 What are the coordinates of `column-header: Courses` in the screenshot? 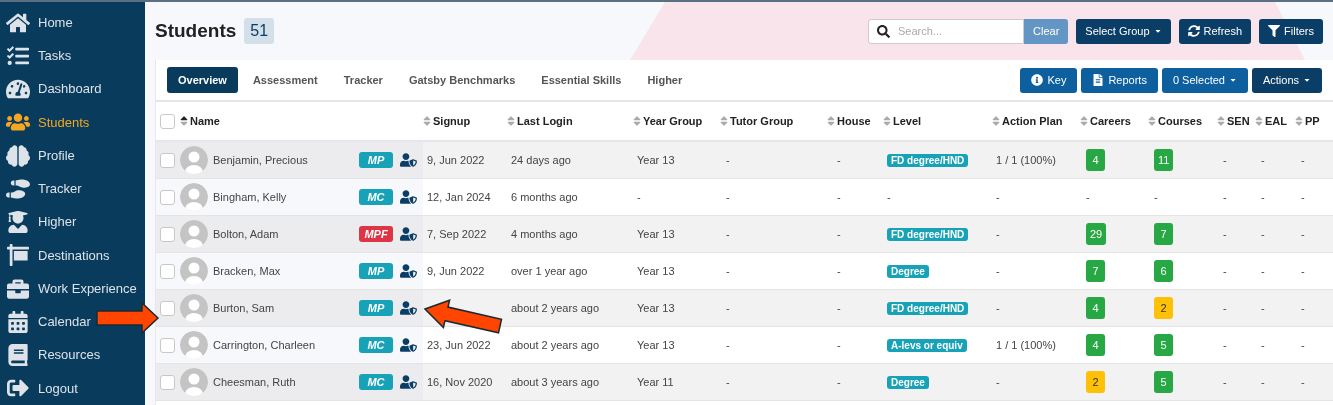 It's located at (1180, 121).